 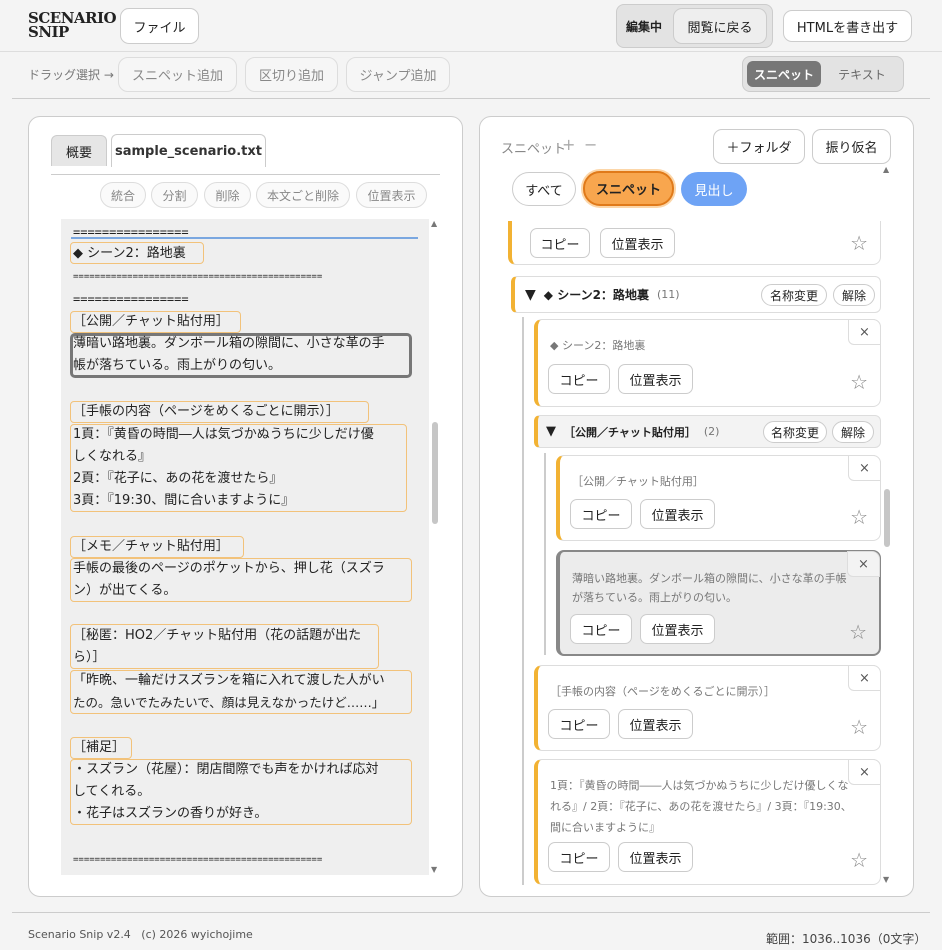 What do you see at coordinates (159, 26) in the screenshot?
I see `file-button: ファイル` at bounding box center [159, 26].